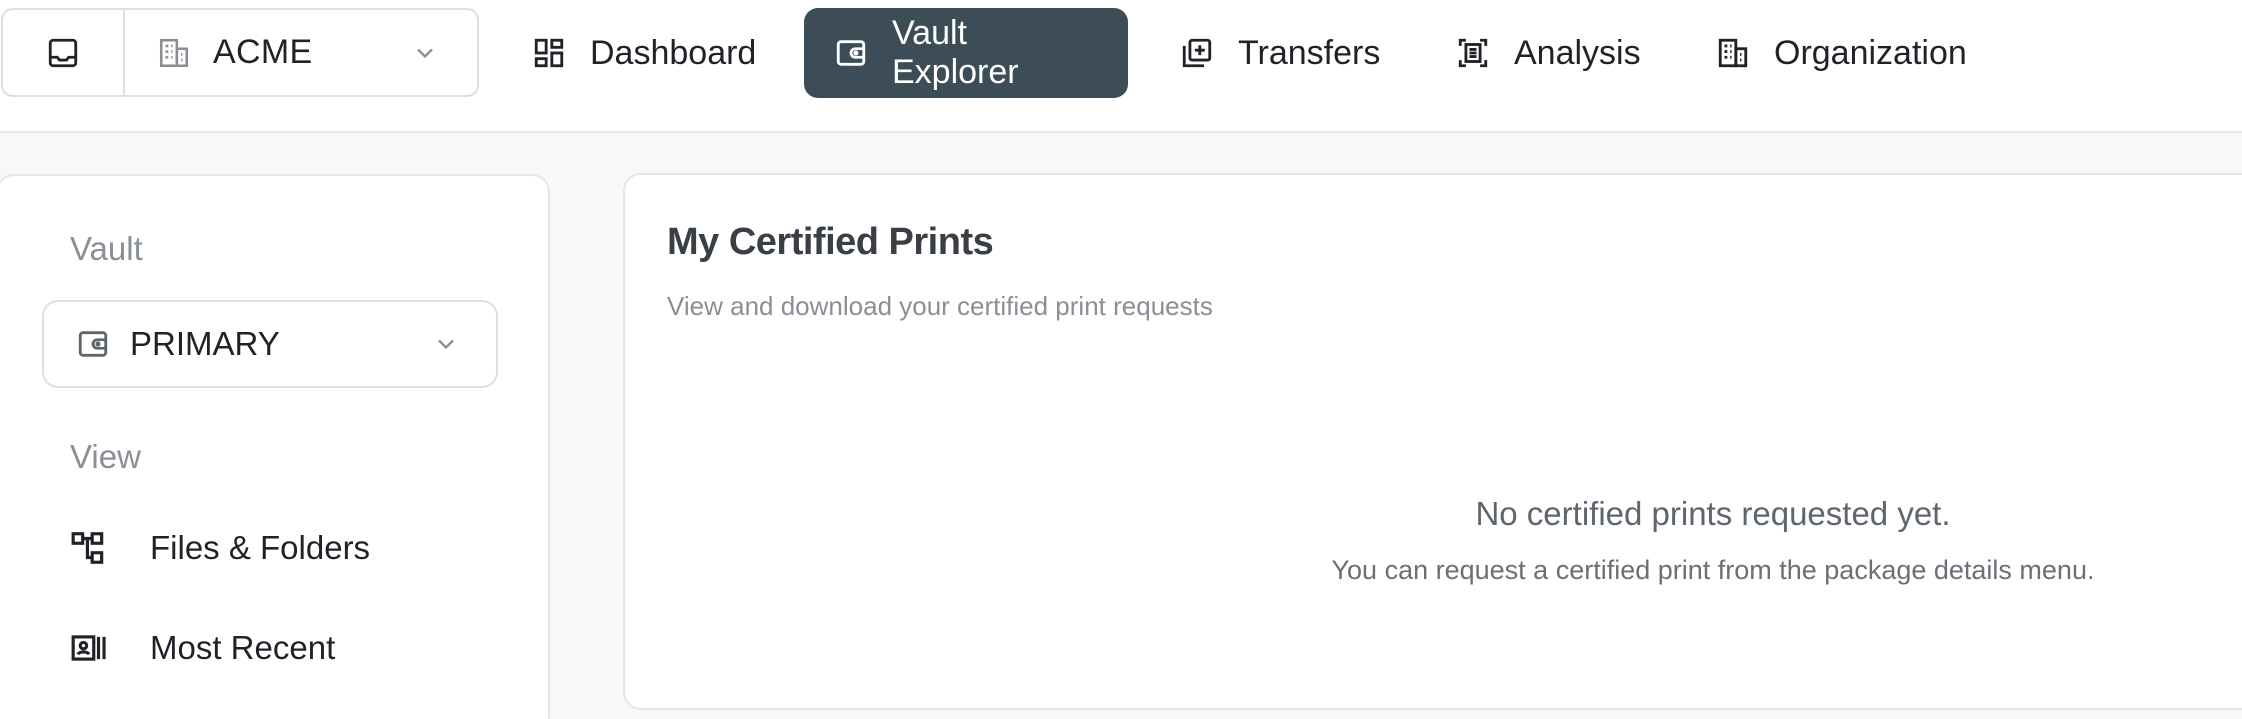 The height and width of the screenshot is (719, 2242). I want to click on view-heading: View, so click(105, 456).